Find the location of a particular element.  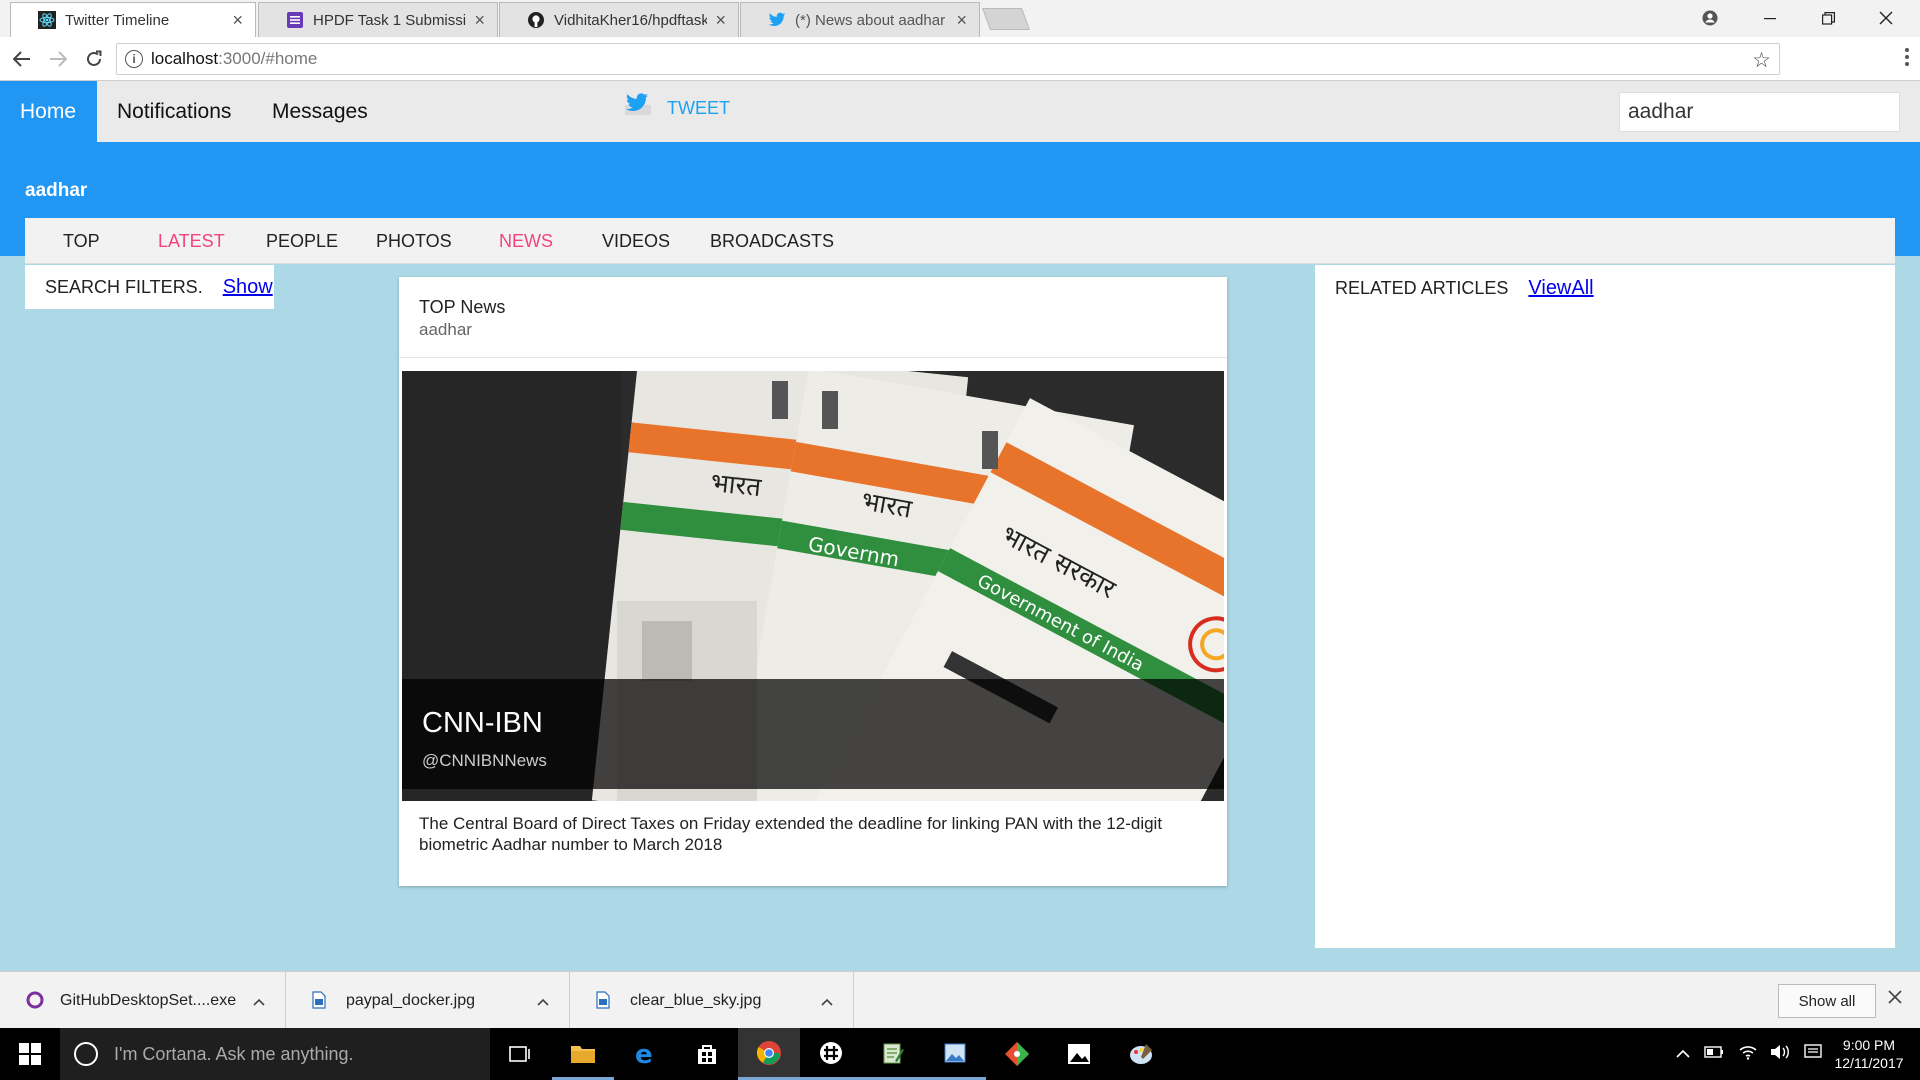

nav-home: Home is located at coordinates (48, 111).